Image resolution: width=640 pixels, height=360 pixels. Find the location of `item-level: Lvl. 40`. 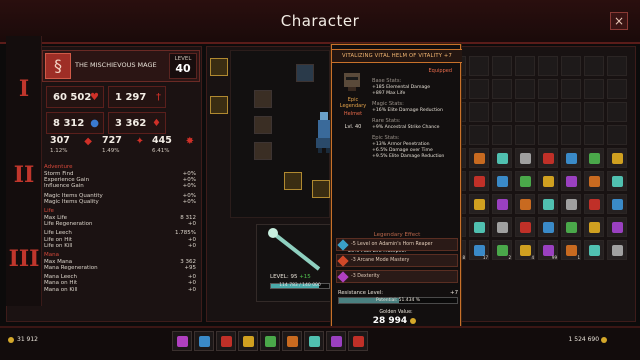

item-level: Lvl. 40 is located at coordinates (353, 127).